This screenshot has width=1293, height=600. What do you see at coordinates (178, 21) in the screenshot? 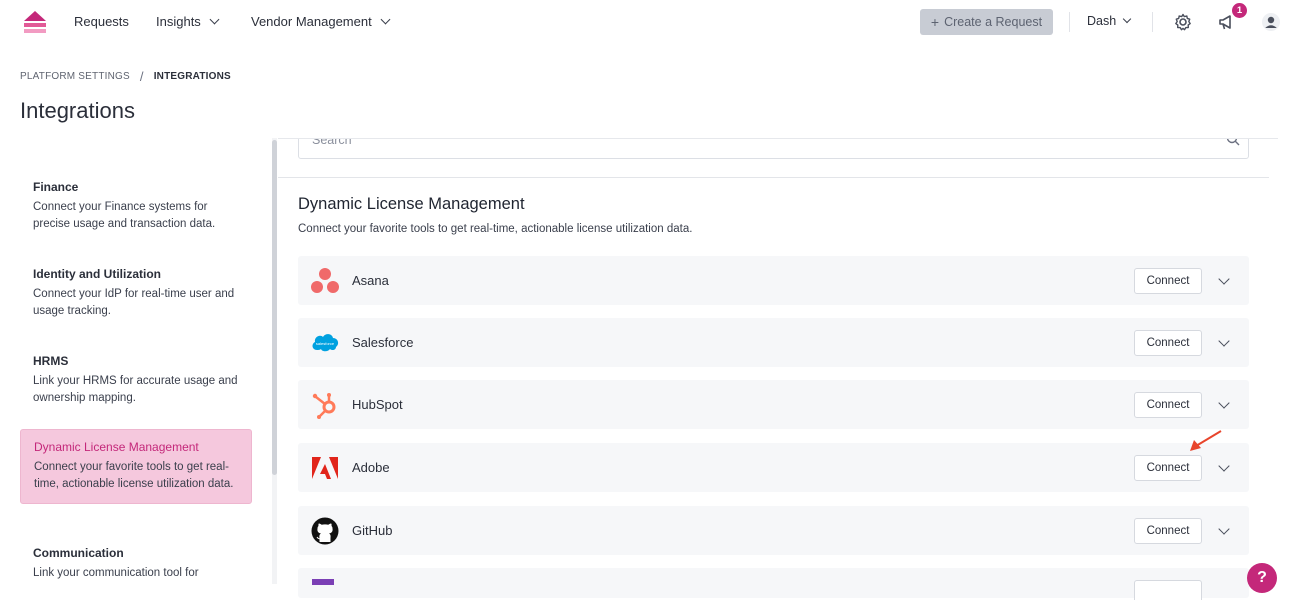
I see `nav-insights-label: Insights` at bounding box center [178, 21].